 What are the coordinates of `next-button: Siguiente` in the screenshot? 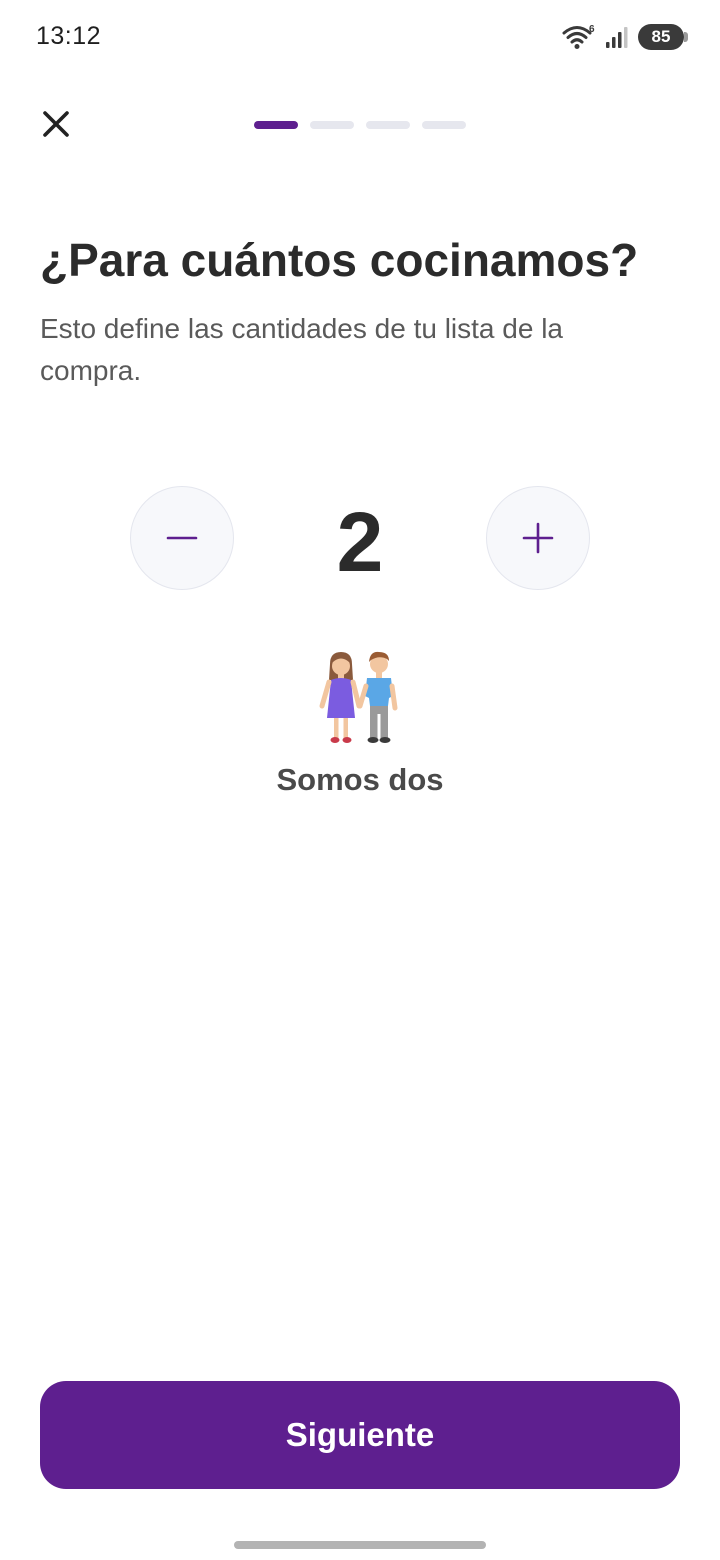 It's located at (360, 1435).